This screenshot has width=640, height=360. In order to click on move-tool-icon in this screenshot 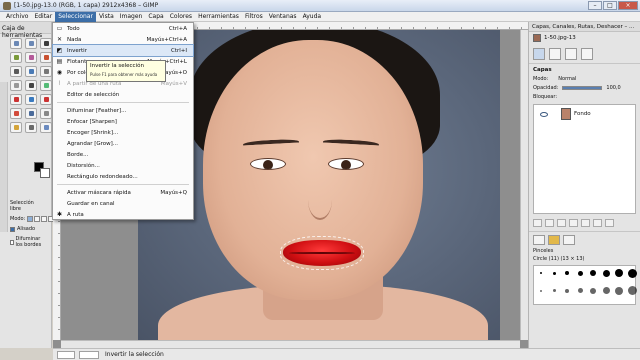, I will do `click(31, 85)`.